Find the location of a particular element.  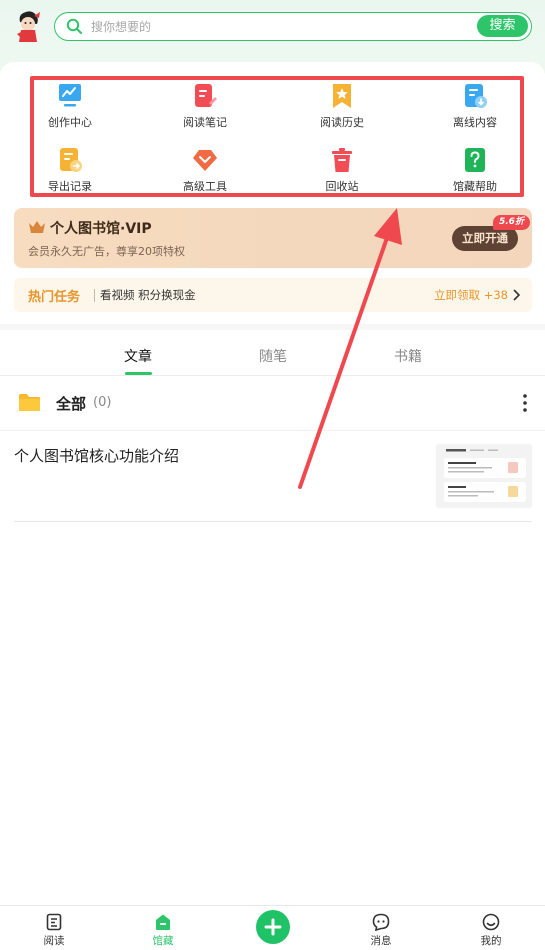

func-label: 创作中心 is located at coordinates (70, 122).